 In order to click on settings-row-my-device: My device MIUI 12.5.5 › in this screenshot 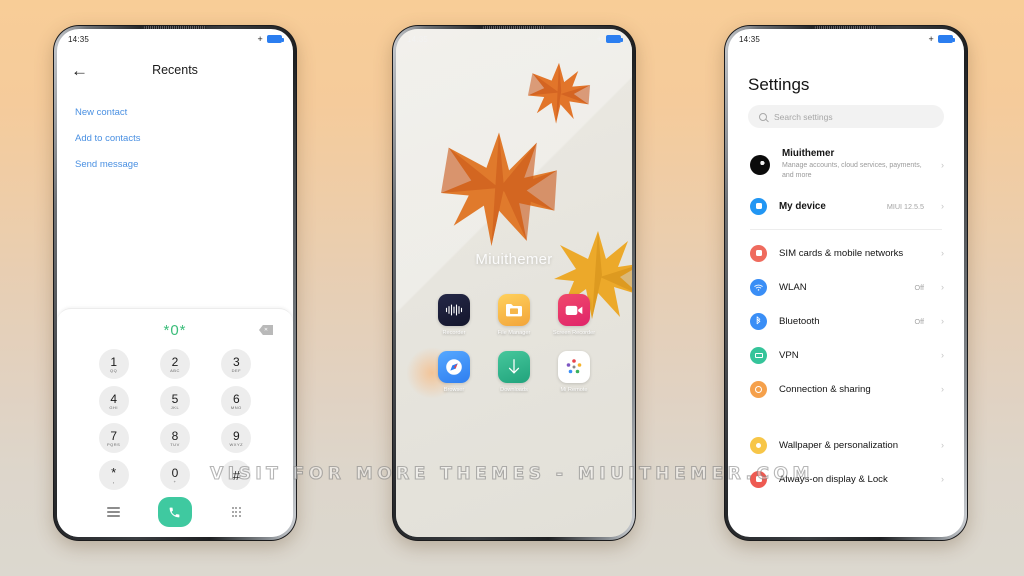, I will do `click(846, 206)`.